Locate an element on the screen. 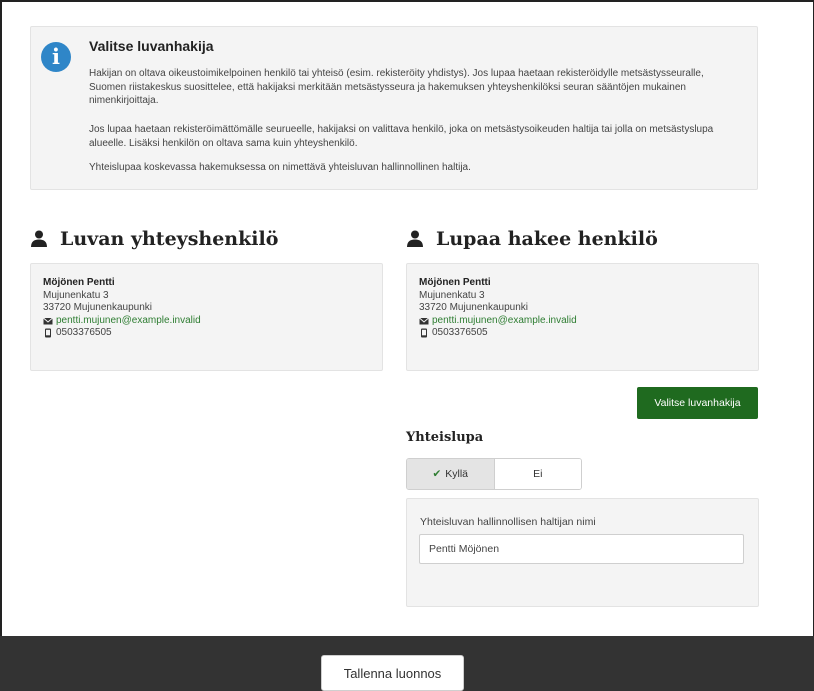 This screenshot has width=814, height=691. applicant-email: pentti.mujunen@example.invalid is located at coordinates (504, 320).